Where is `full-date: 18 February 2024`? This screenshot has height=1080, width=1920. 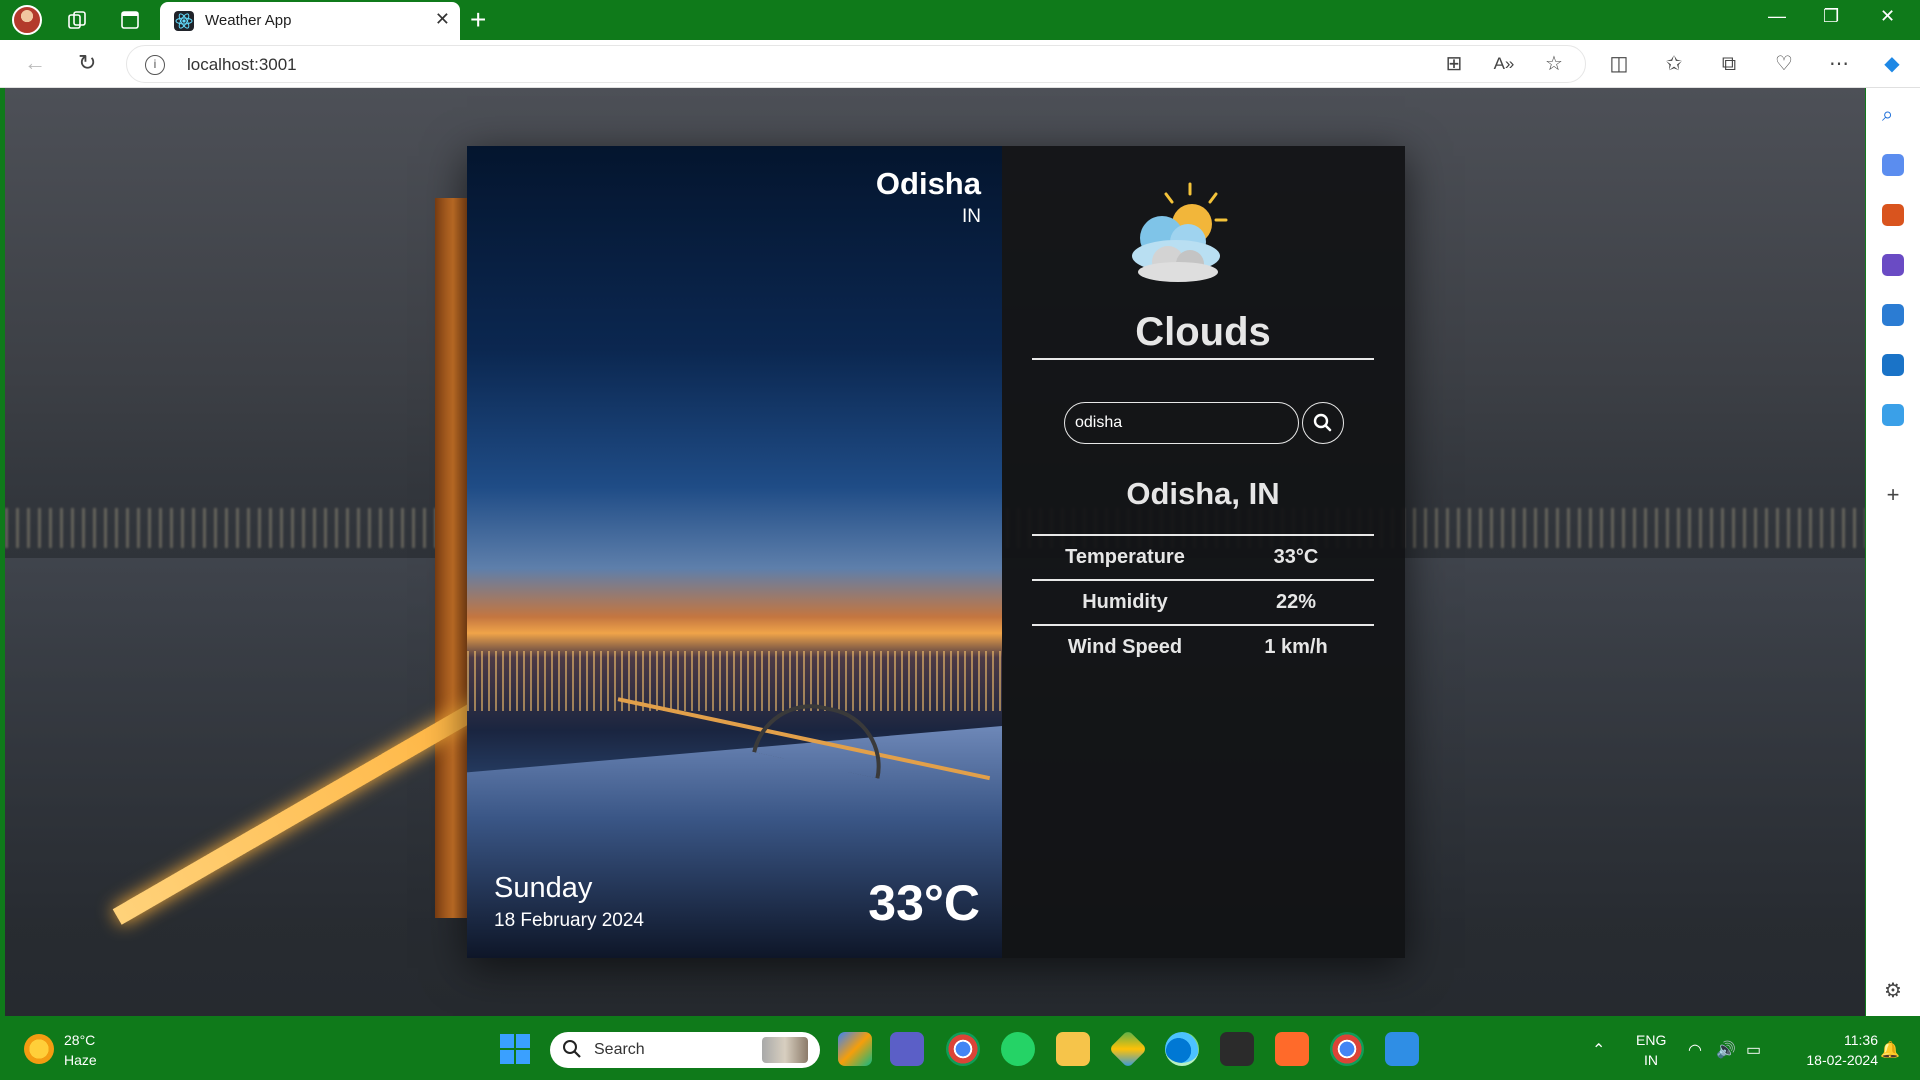
full-date: 18 February 2024 is located at coordinates (569, 920).